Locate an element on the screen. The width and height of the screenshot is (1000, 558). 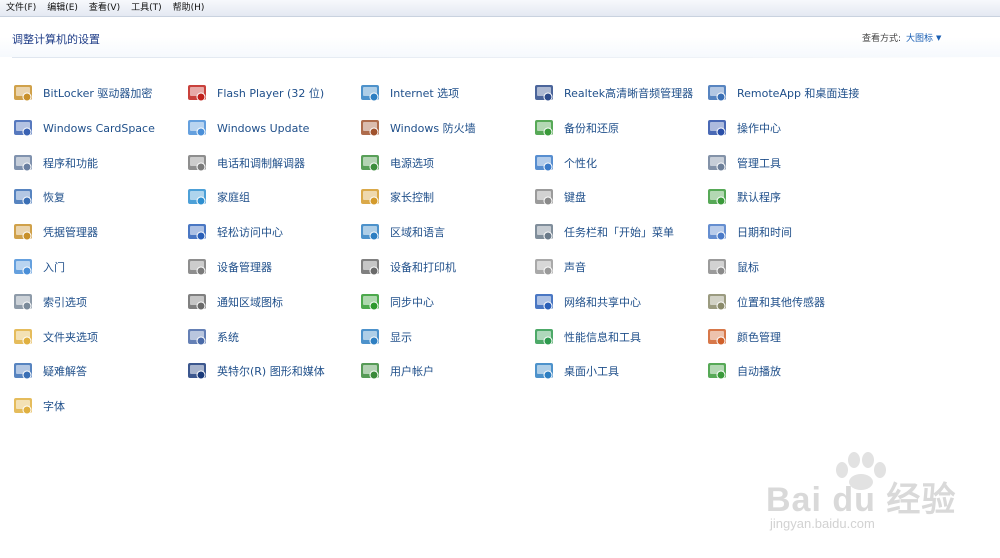
cp-item: 恢复 is located at coordinates (38, 197).